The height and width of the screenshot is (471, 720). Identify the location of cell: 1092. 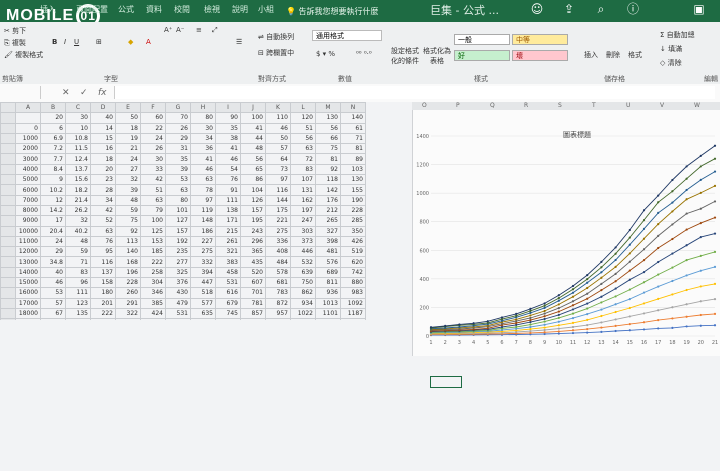
(353, 303).